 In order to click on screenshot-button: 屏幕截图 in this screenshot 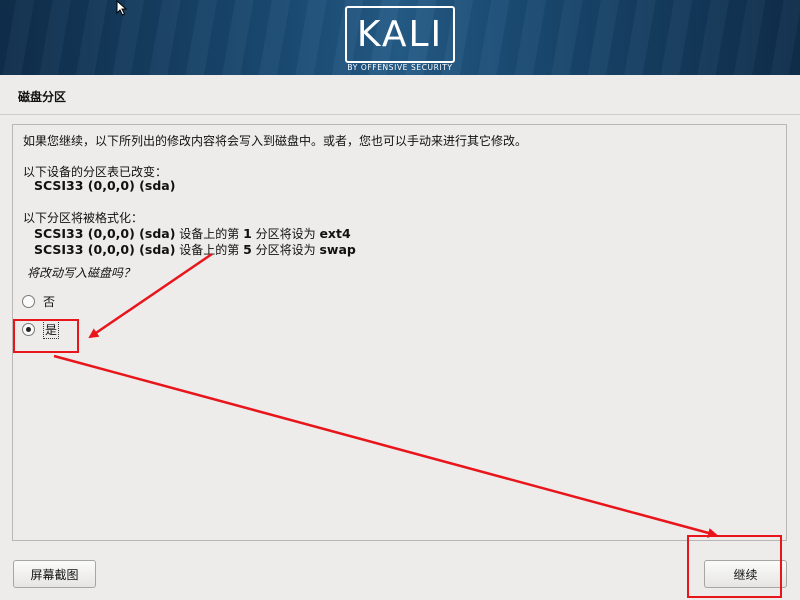, I will do `click(54, 574)`.